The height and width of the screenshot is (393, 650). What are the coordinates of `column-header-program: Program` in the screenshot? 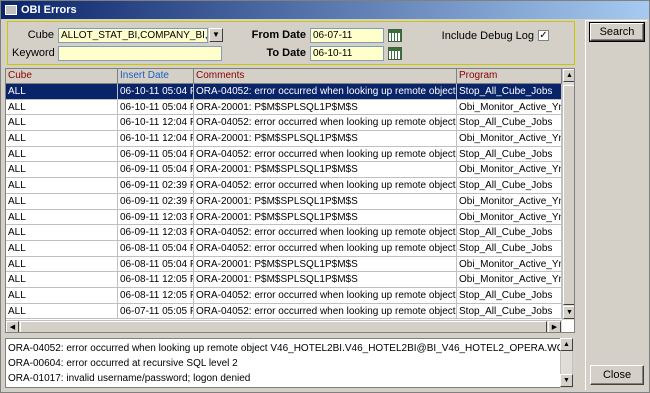 It's located at (509, 76).